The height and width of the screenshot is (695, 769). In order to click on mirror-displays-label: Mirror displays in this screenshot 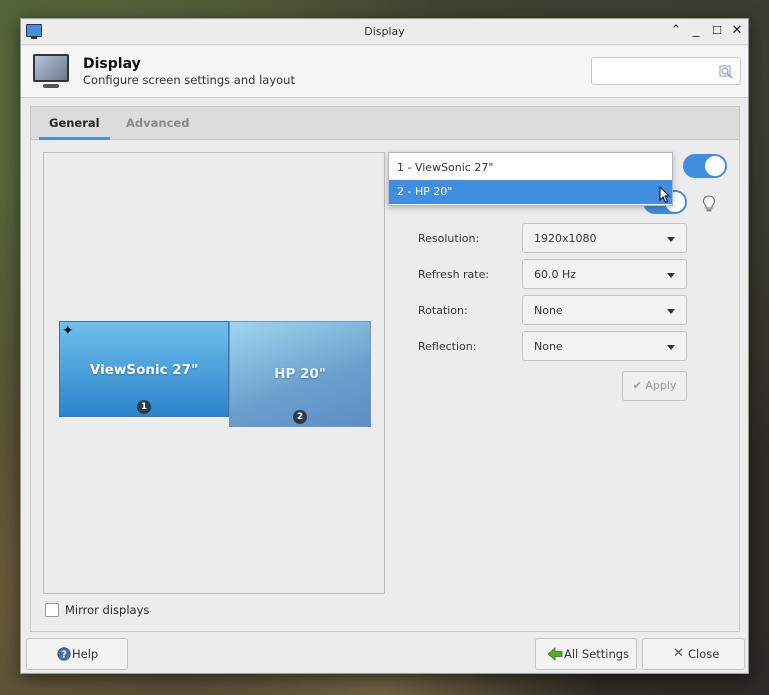, I will do `click(107, 610)`.